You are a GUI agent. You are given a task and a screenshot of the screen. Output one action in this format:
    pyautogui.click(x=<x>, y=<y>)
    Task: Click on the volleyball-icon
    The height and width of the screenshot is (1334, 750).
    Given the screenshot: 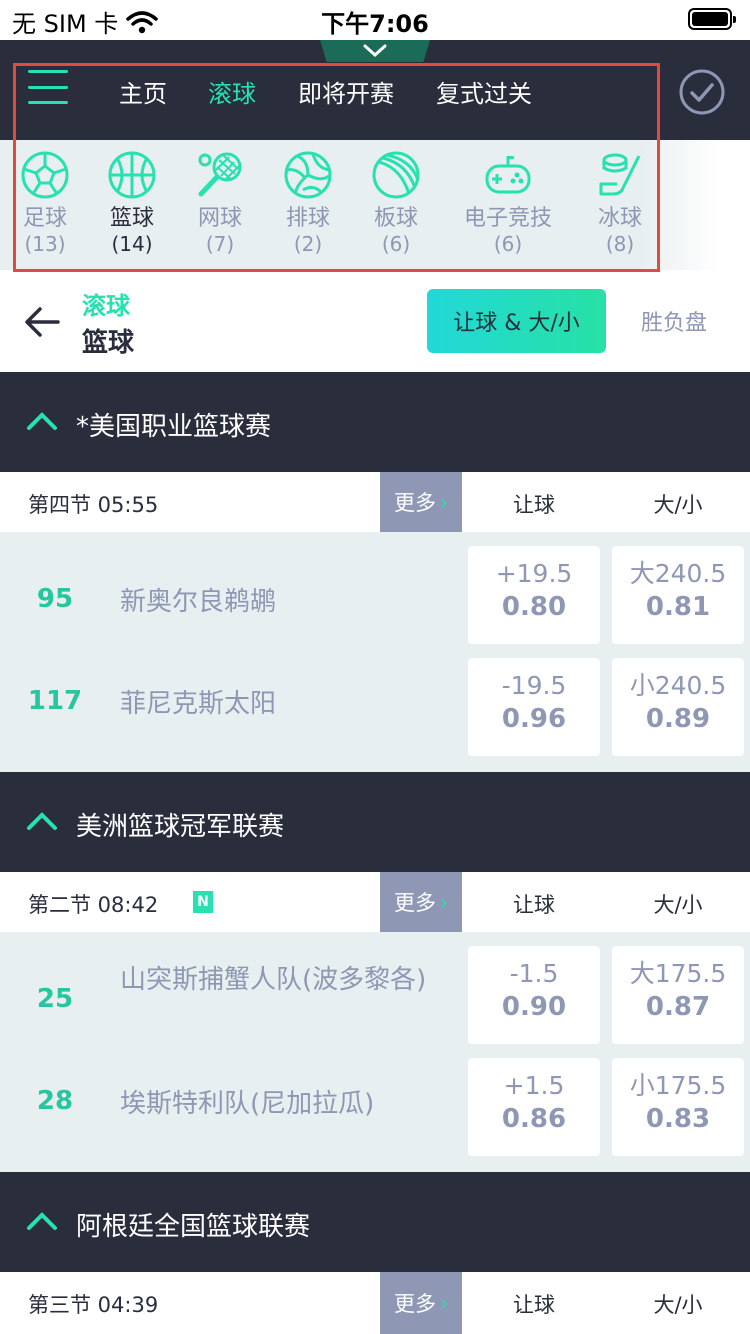 What is the action you would take?
    pyautogui.click(x=308, y=175)
    